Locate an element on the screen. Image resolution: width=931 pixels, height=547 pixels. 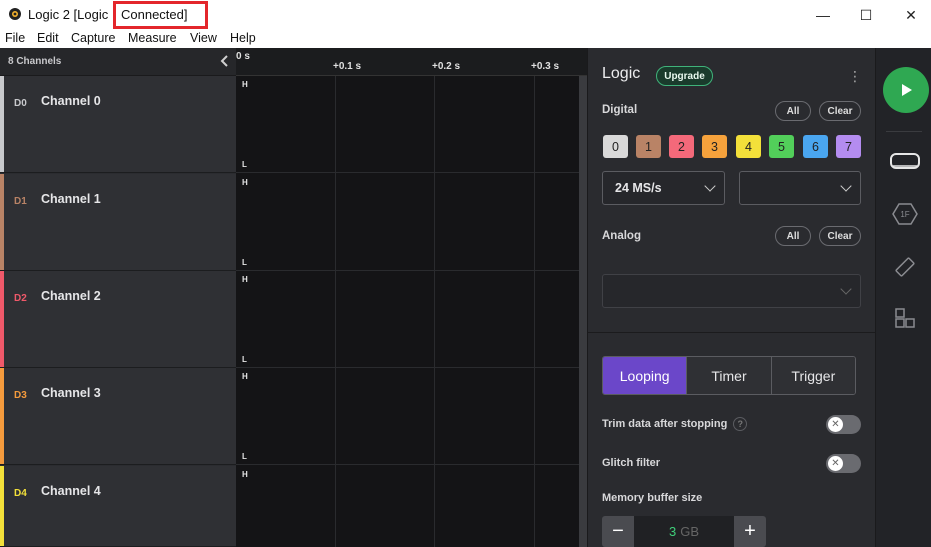
memory-buffer-label: Memory buffer size is located at coordinates (652, 498).